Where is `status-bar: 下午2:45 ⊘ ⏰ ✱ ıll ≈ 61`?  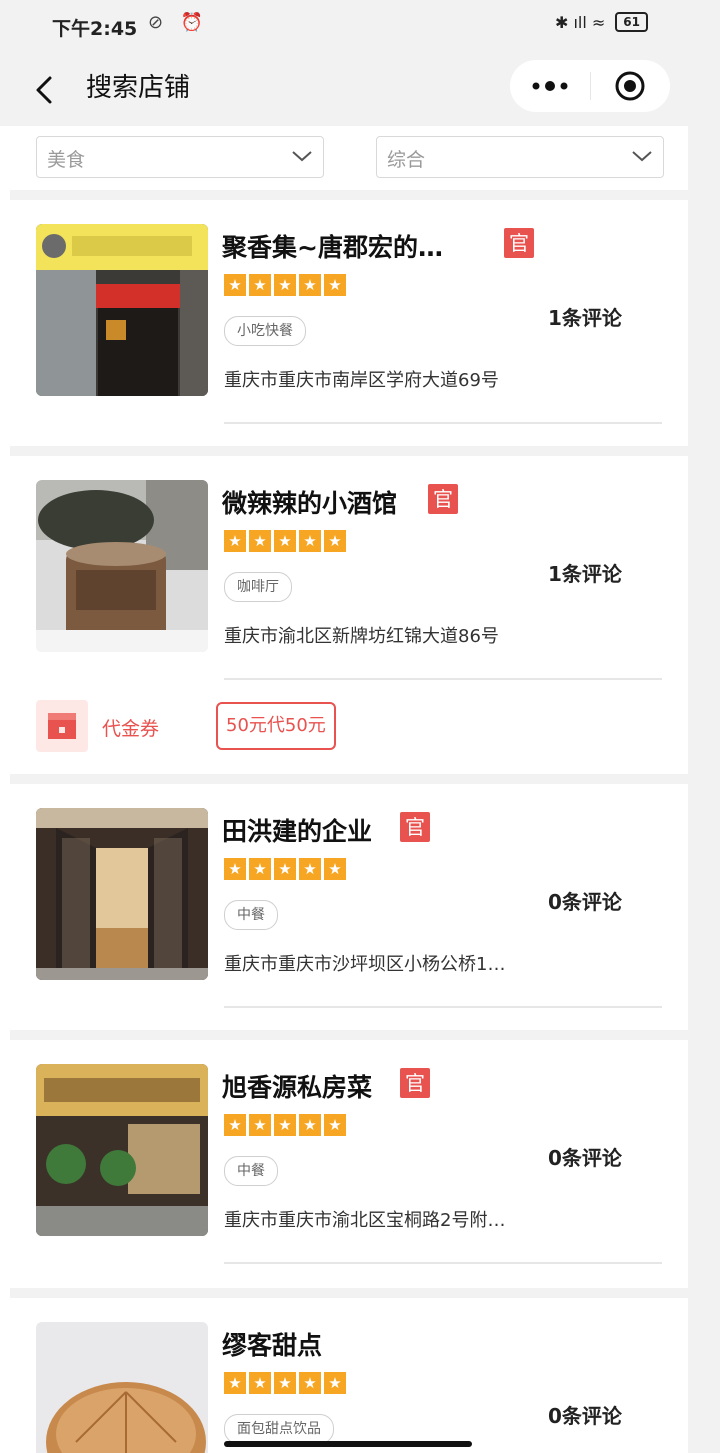
status-bar: 下午2:45 ⊘ ⏰ ✱ ıll ≈ 61 is located at coordinates (344, 27).